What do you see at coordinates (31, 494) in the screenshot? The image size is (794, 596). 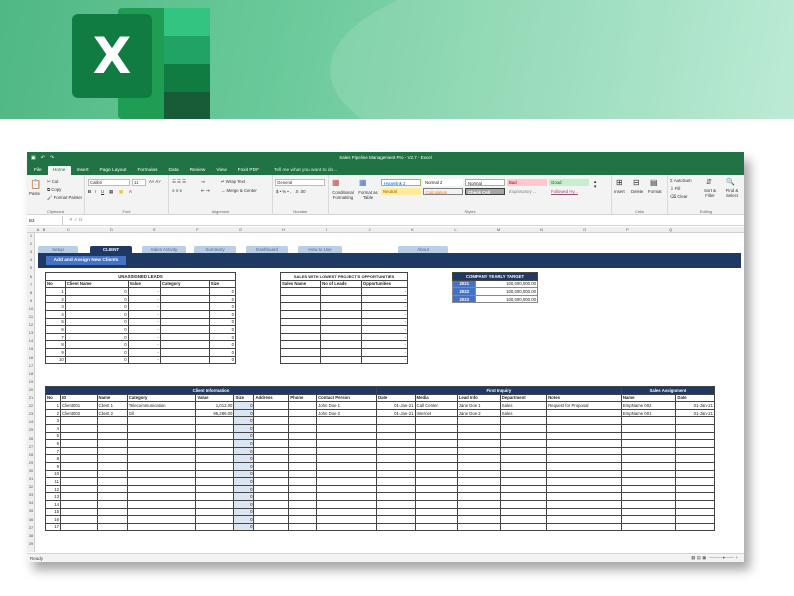 I see `row-header-33: 33` at bounding box center [31, 494].